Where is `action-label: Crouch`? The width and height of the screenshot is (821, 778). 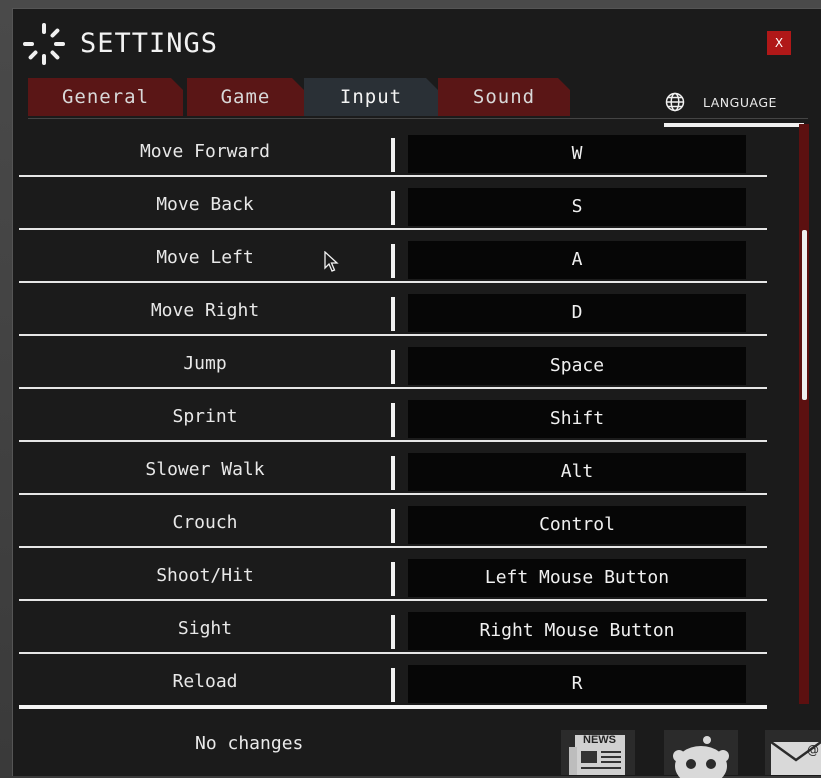
action-label: Crouch is located at coordinates (205, 522).